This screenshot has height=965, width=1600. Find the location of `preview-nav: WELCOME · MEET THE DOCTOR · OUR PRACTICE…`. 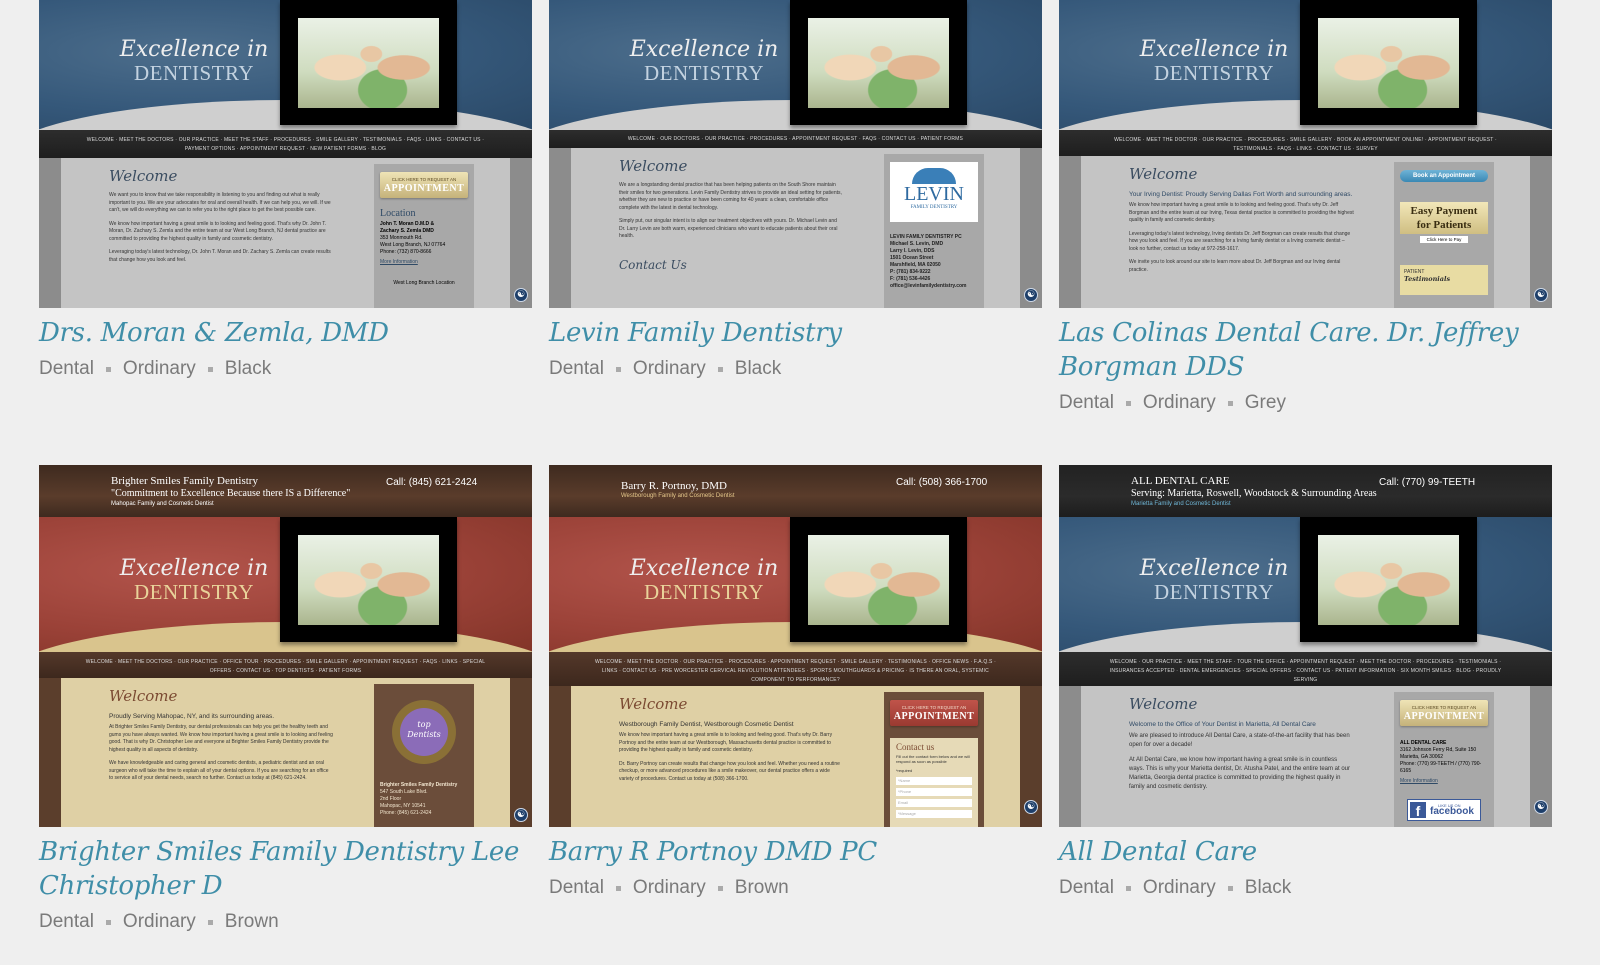

preview-nav: WELCOME · MEET THE DOCTOR · OUR PRACTICE… is located at coordinates (795, 669).